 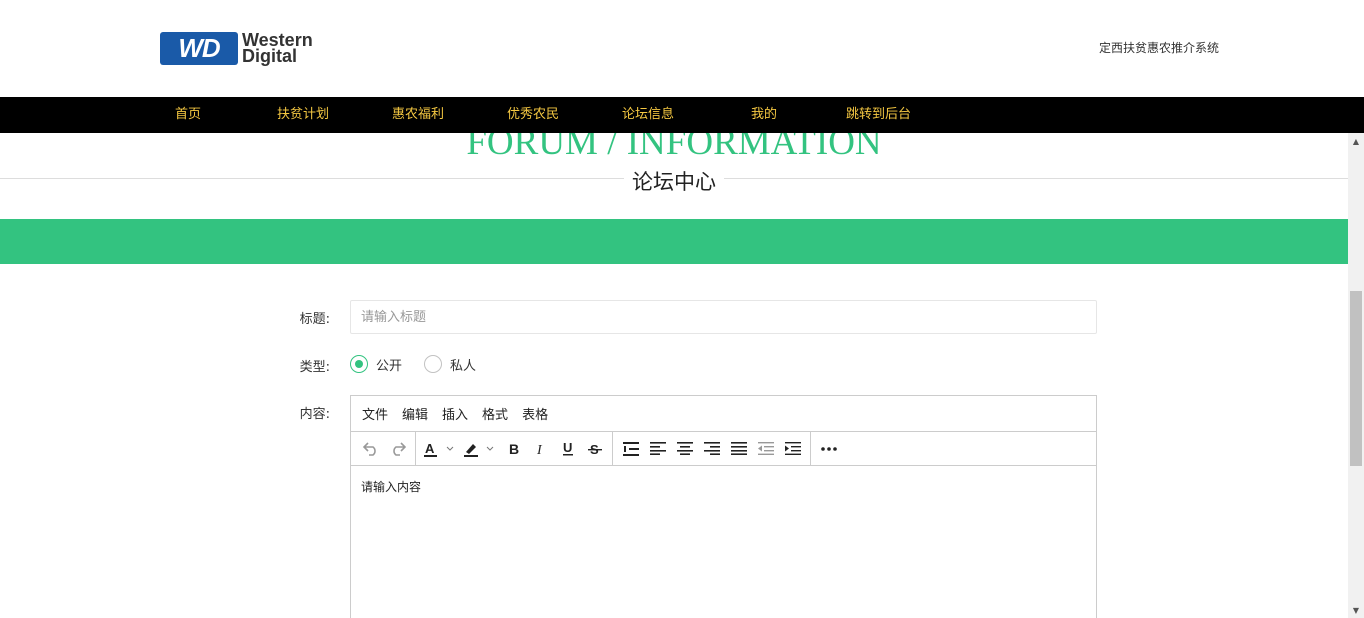 What do you see at coordinates (878, 115) in the screenshot?
I see `nav-item-admin: 跳转到后台` at bounding box center [878, 115].